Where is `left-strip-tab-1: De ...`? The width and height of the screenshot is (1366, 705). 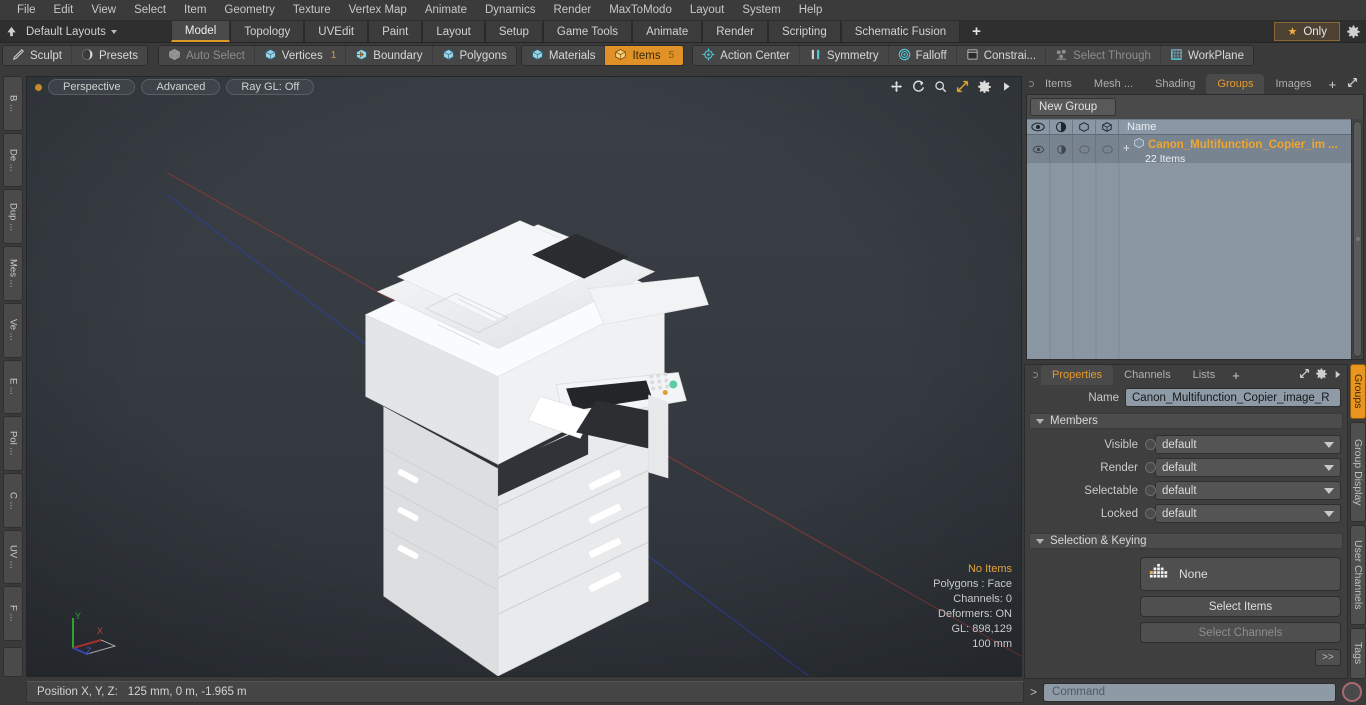
left-strip-tab-1: De ... is located at coordinates (13, 160).